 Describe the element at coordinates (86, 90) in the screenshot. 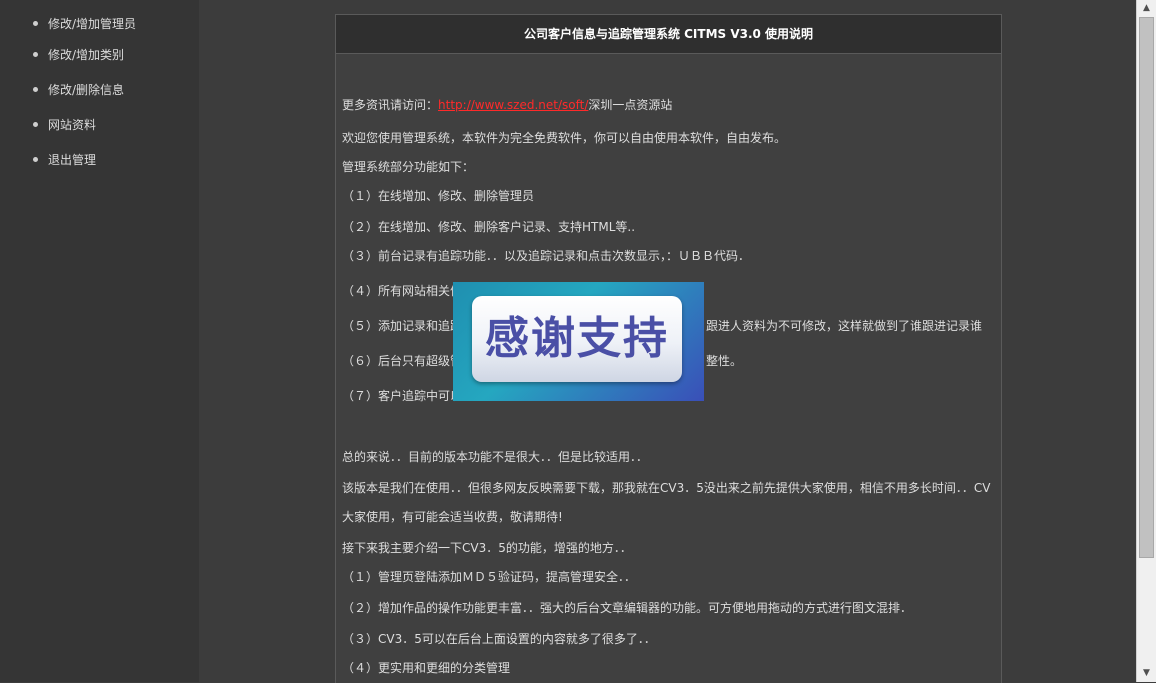

I see `sidebar-item-label: 修改/删除信息` at that location.